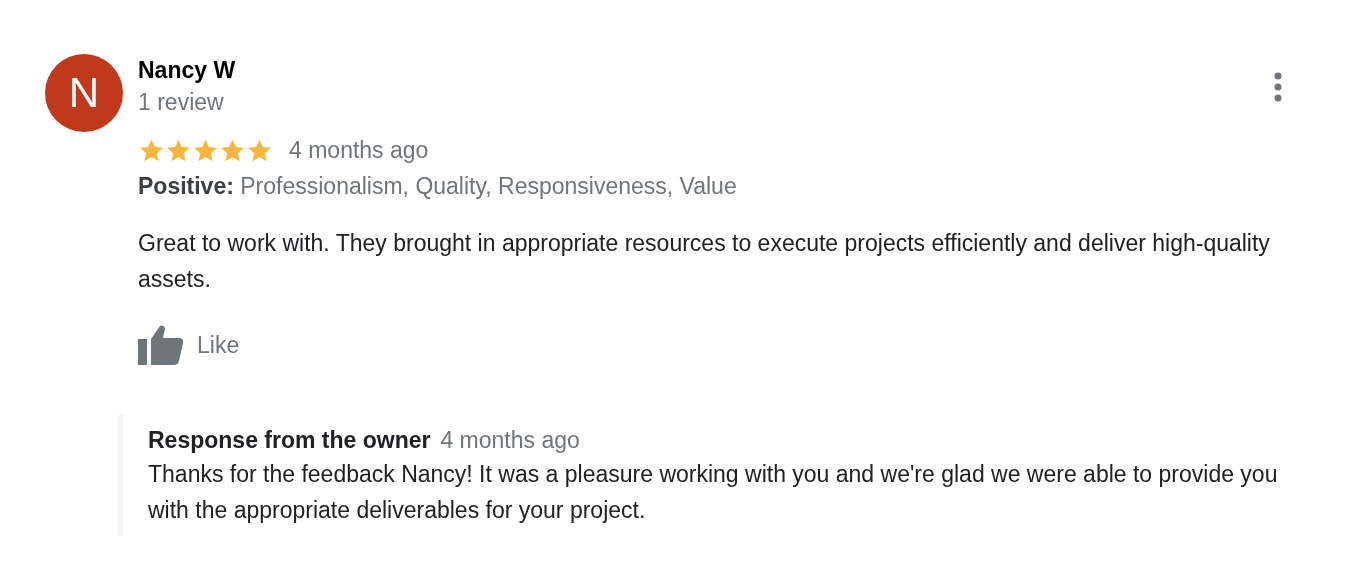  What do you see at coordinates (187, 70) in the screenshot?
I see `author-name: Nancy W` at bounding box center [187, 70].